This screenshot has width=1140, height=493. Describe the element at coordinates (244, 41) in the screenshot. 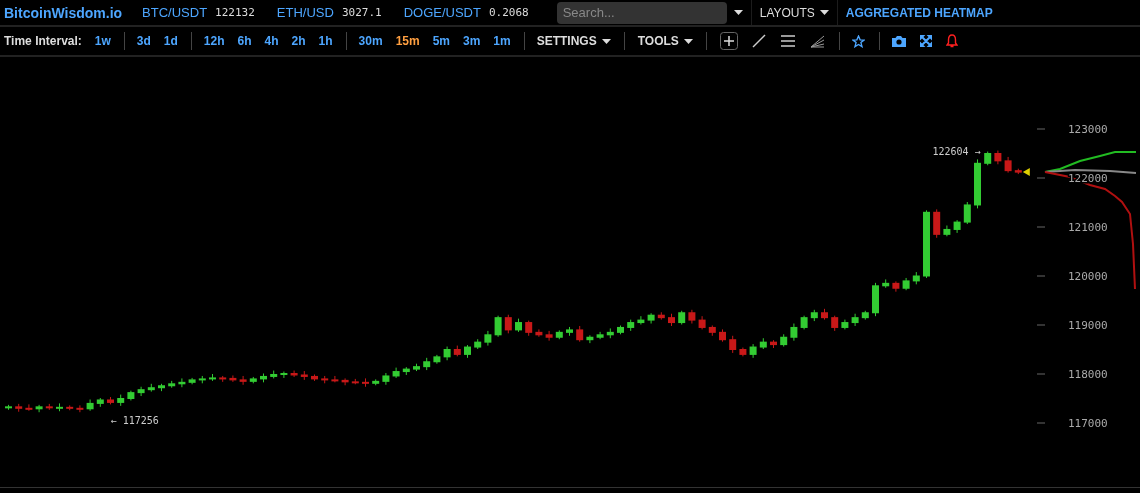

I see `interval-button: 6h` at that location.